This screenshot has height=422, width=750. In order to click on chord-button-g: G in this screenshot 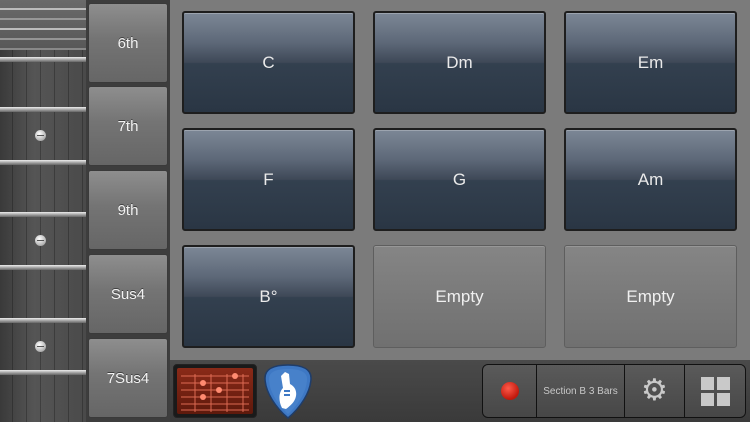, I will do `click(459, 179)`.